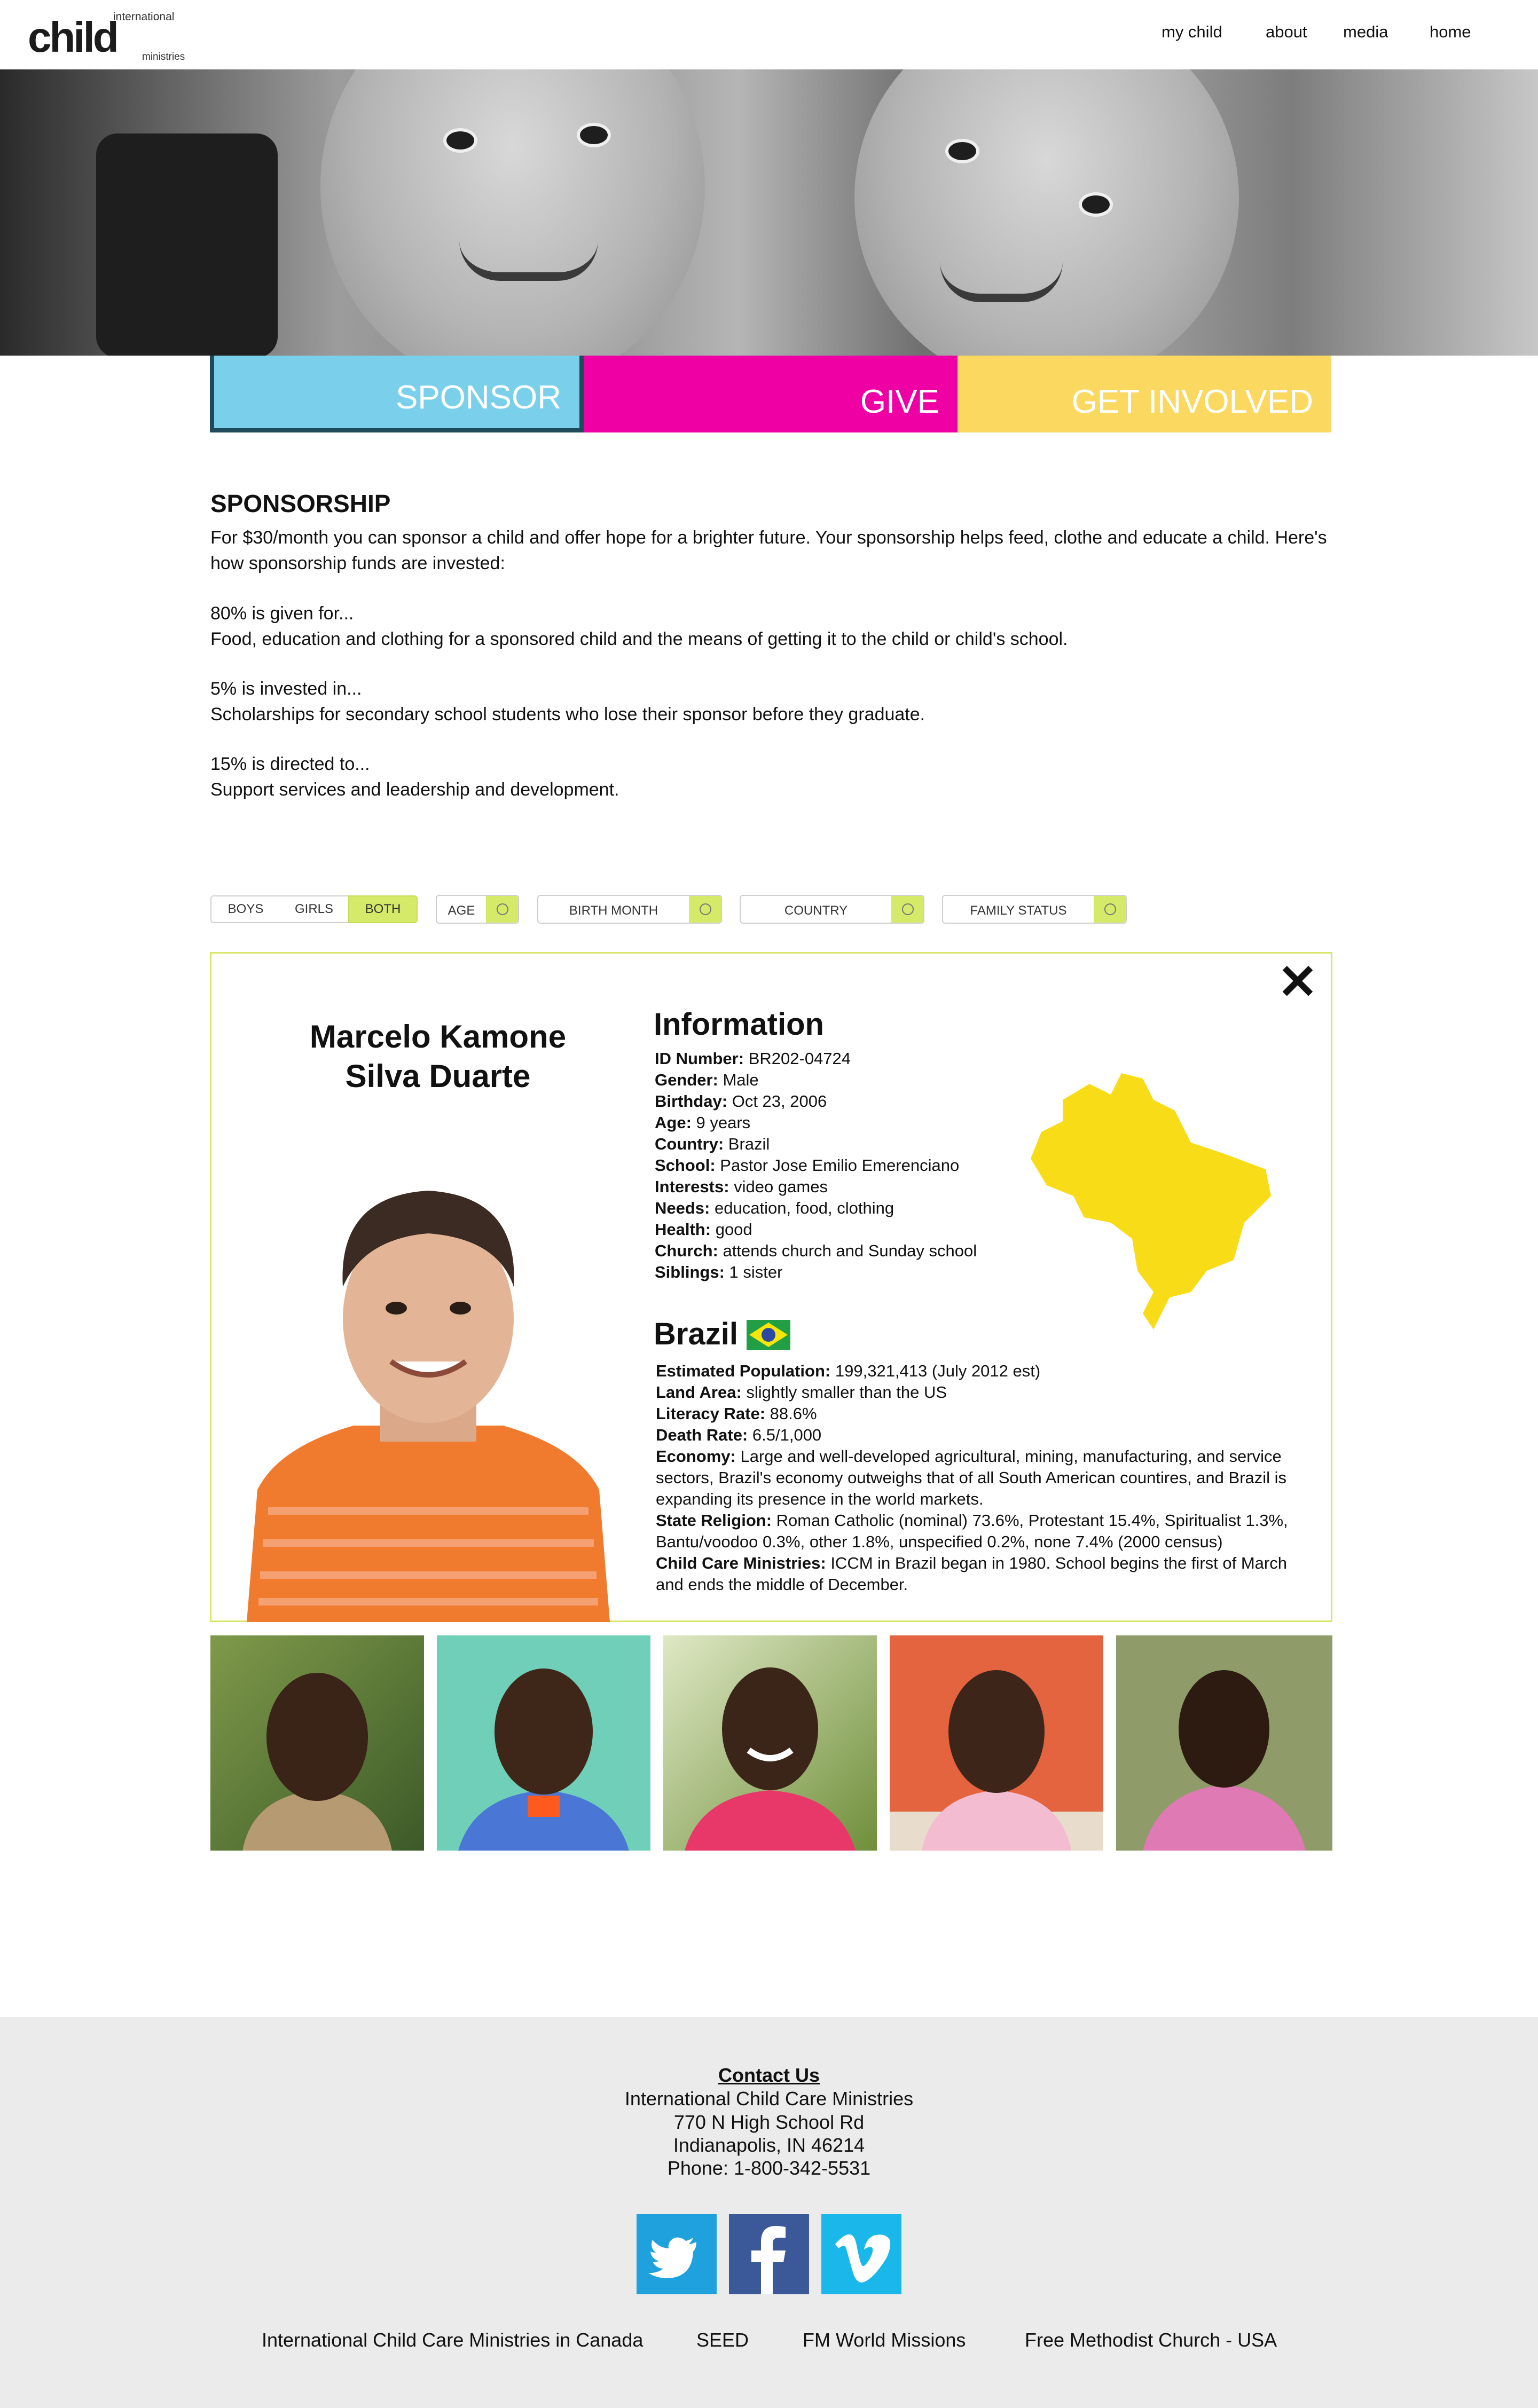  What do you see at coordinates (781, 1186) in the screenshot?
I see `info-value: video games` at bounding box center [781, 1186].